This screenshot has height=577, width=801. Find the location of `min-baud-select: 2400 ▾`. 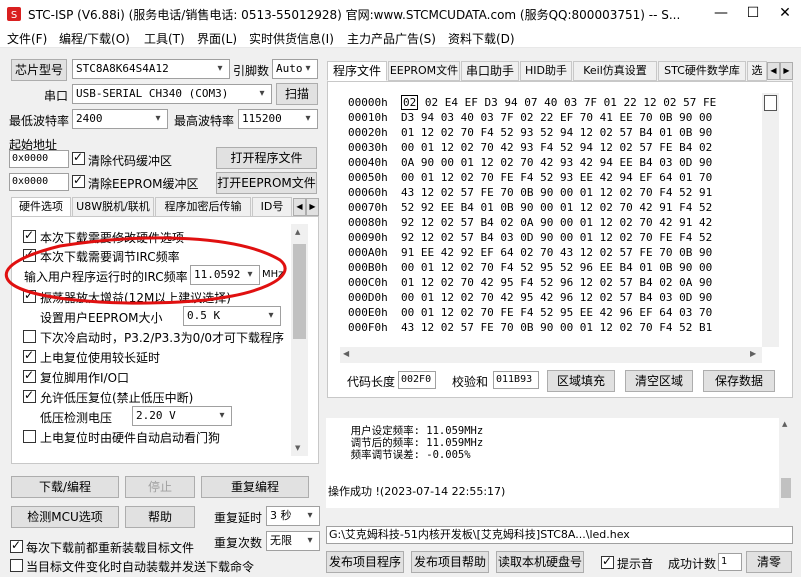

min-baud-select: 2400 ▾ is located at coordinates (120, 119).